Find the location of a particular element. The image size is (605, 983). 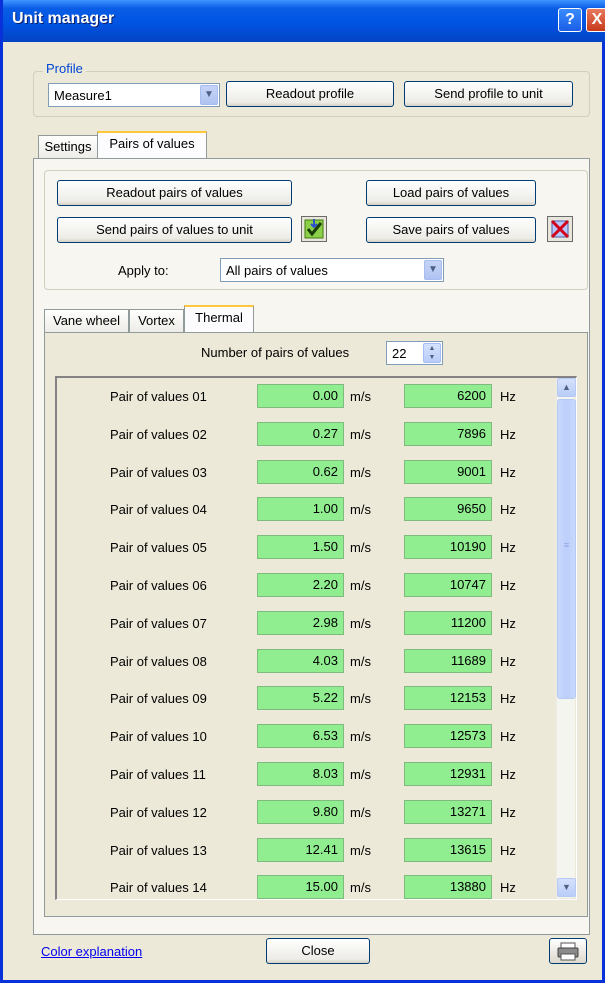

error-x-icon is located at coordinates (560, 229).